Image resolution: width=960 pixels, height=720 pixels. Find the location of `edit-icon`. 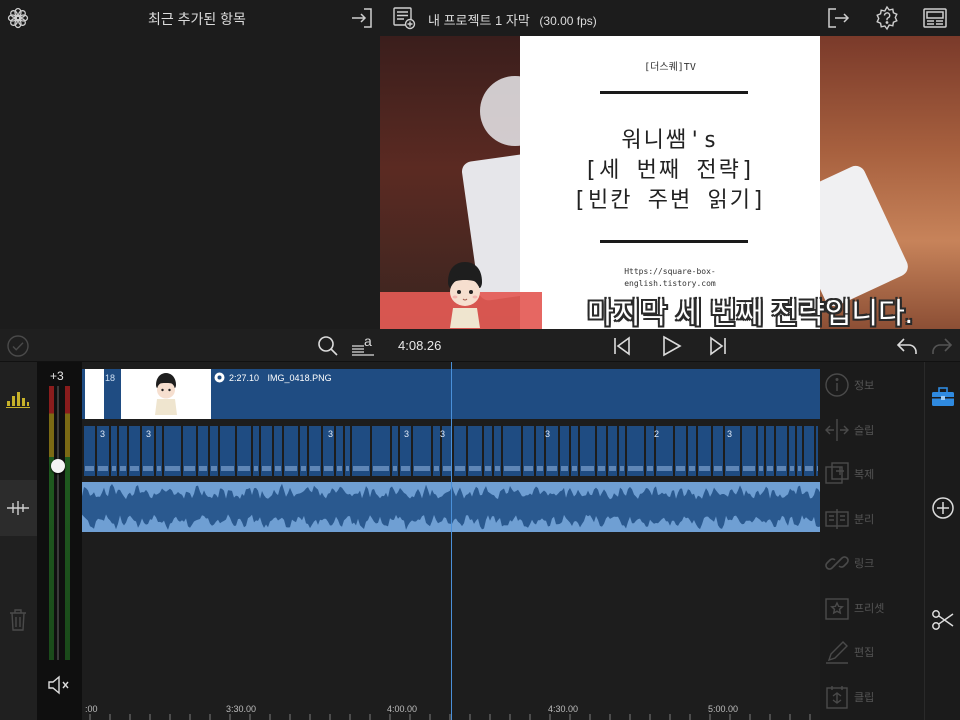

edit-icon is located at coordinates (837, 652).